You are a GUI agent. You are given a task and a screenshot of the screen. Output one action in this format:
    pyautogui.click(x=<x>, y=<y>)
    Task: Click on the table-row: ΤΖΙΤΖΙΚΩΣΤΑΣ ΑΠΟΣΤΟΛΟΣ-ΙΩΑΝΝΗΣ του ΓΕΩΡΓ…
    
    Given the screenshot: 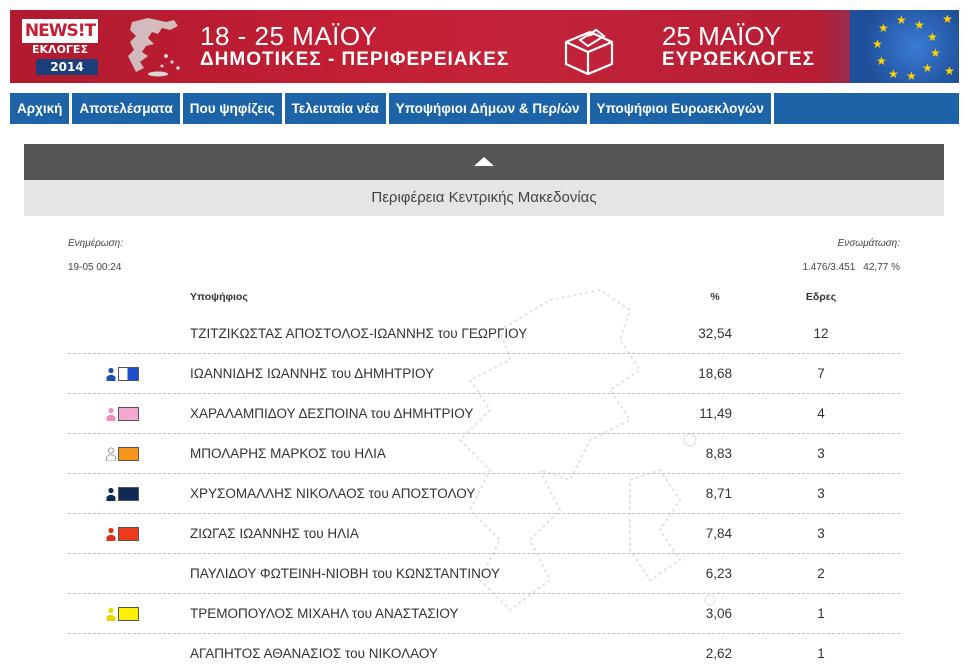 What is the action you would take?
    pyautogui.click(x=484, y=334)
    